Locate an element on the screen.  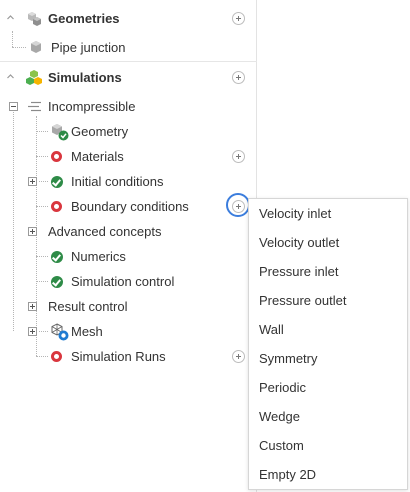
tree-item-label: Incompressible is located at coordinates (92, 106).